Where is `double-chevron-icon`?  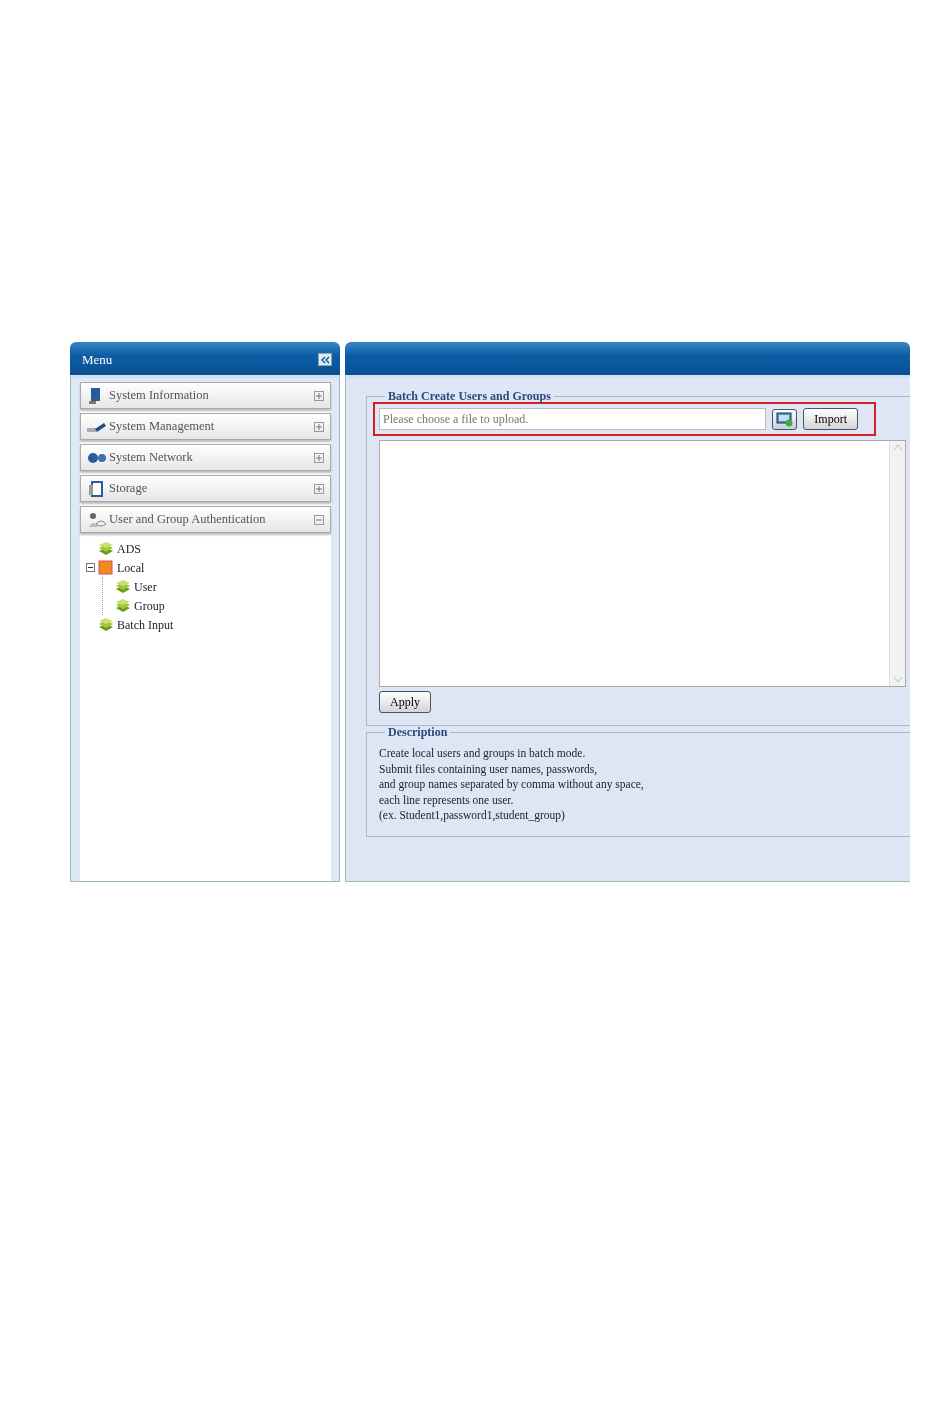 double-chevron-icon is located at coordinates (325, 360).